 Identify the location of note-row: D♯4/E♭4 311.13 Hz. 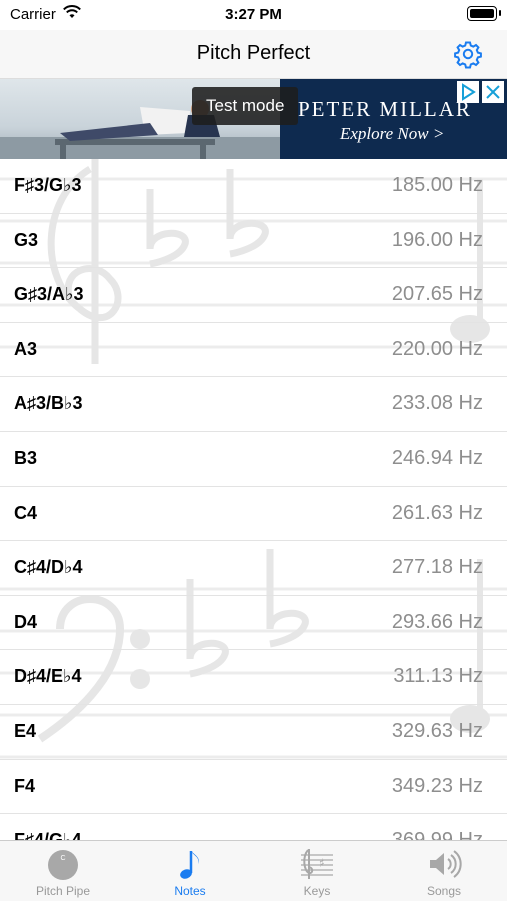
(253, 677).